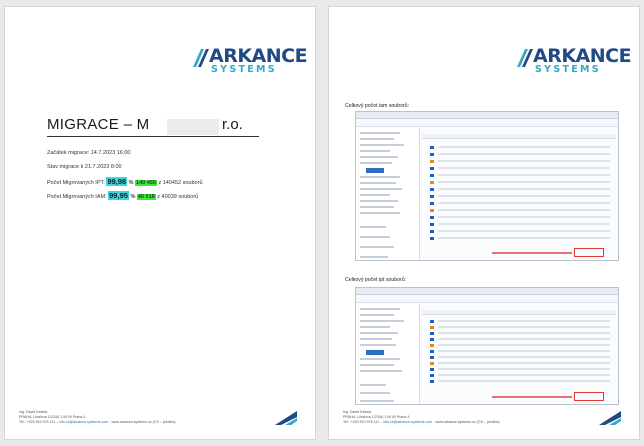  I want to click on iam-label: Počet Migrovaných IAM:, so click(77, 197).